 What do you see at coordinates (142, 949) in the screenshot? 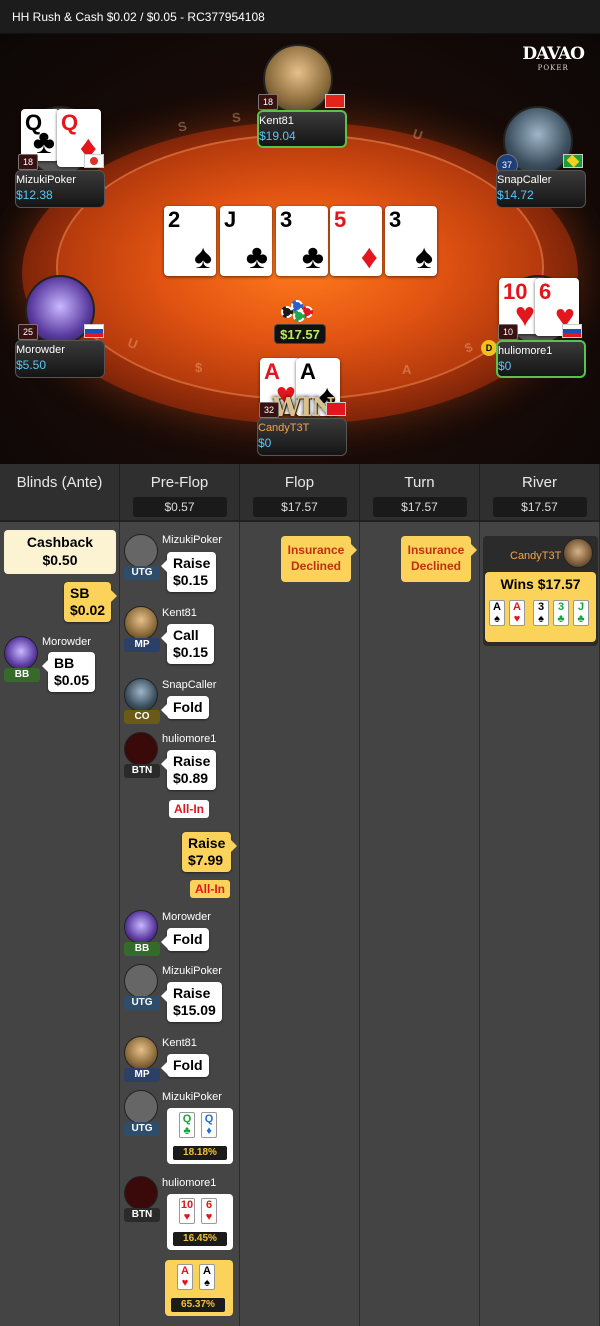
I see `position-badge: BB` at bounding box center [142, 949].